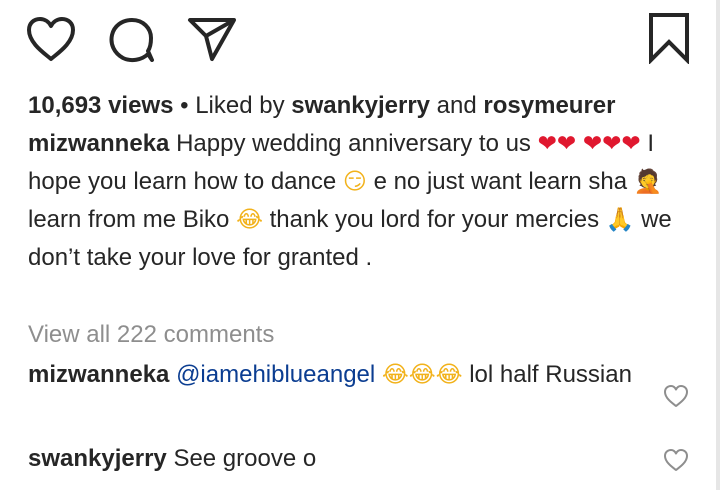 This screenshot has height=490, width=720. What do you see at coordinates (549, 105) in the screenshot?
I see `liked-by-user-2: rosymeurer` at bounding box center [549, 105].